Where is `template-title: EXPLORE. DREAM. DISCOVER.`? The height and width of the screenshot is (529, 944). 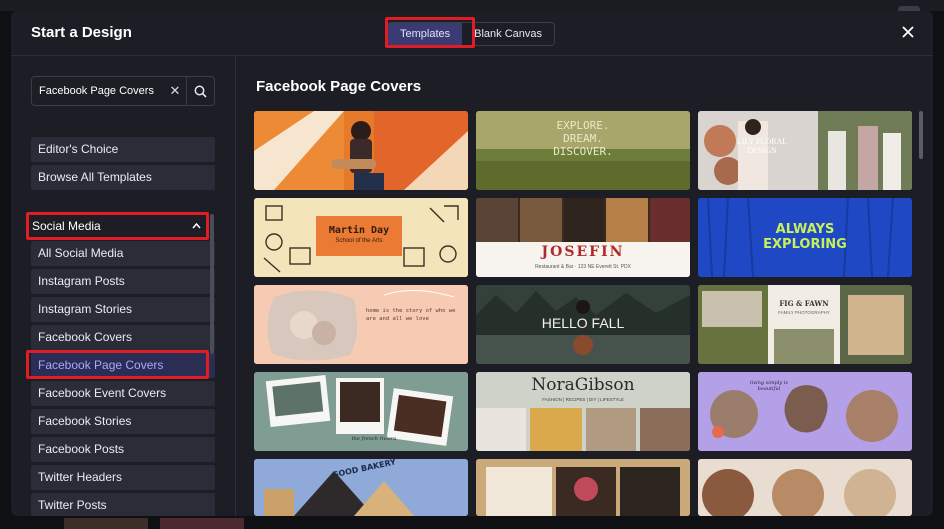 template-title: EXPLORE. DREAM. DISCOVER. is located at coordinates (583, 138).